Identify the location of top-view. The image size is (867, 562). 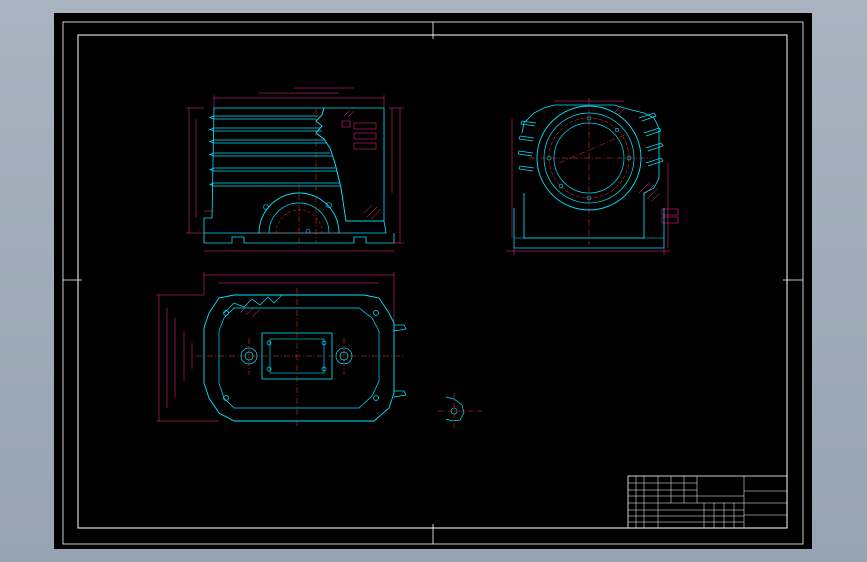
(281, 350).